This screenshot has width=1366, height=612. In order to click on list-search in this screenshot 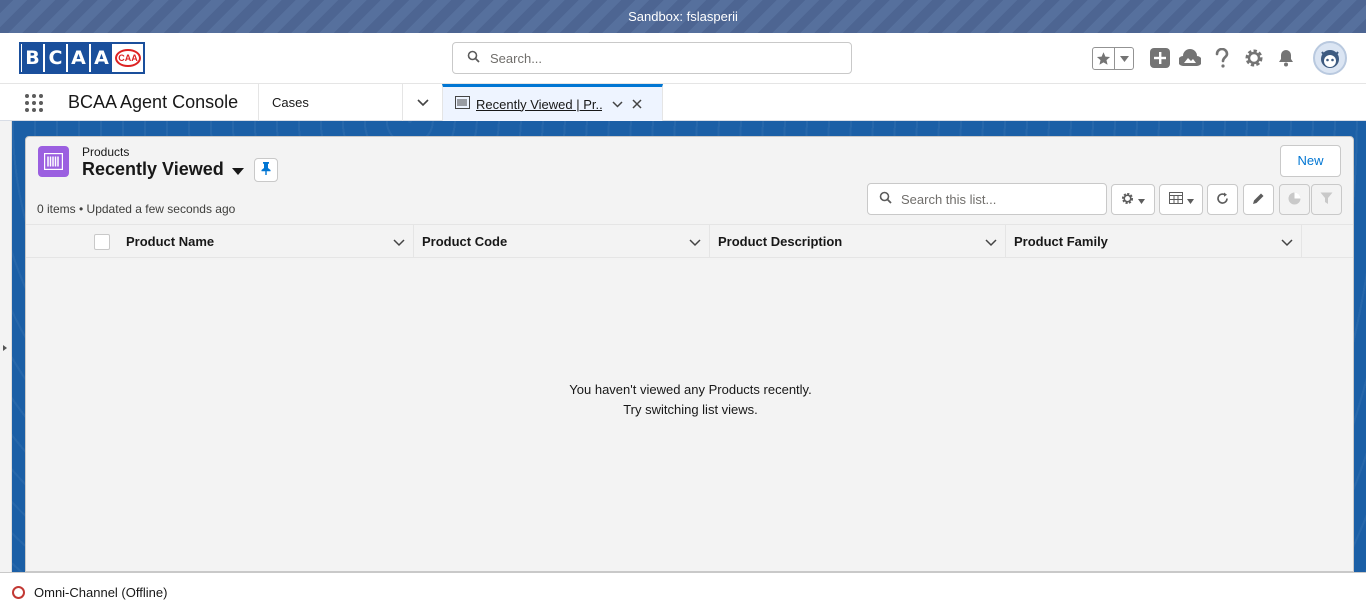, I will do `click(987, 199)`.